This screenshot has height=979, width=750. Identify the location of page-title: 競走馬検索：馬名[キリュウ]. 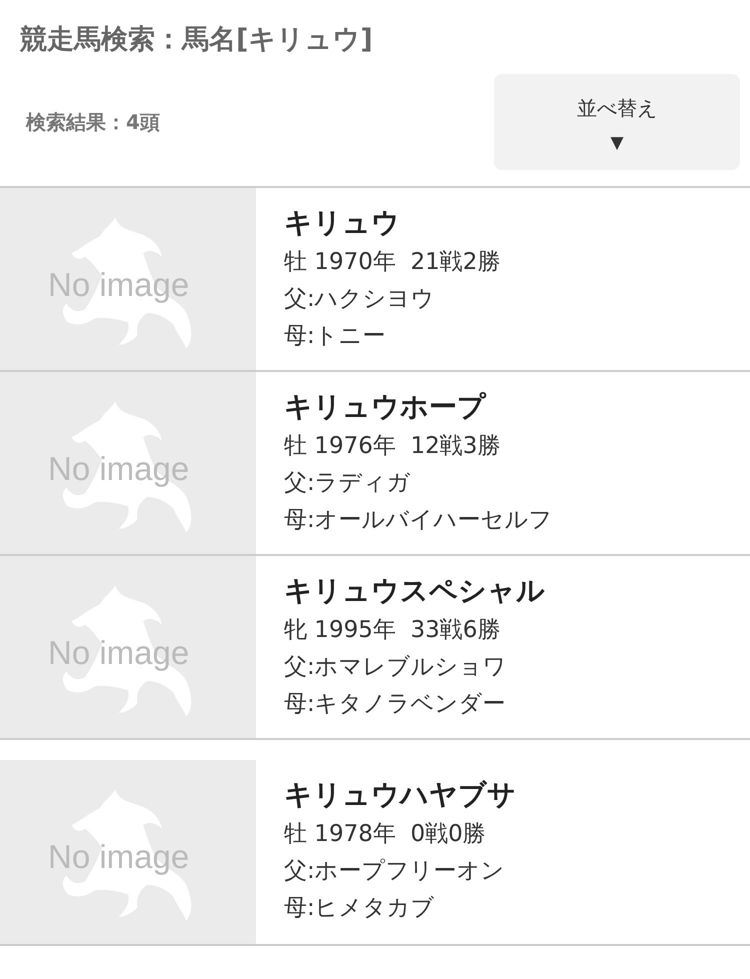
(197, 40).